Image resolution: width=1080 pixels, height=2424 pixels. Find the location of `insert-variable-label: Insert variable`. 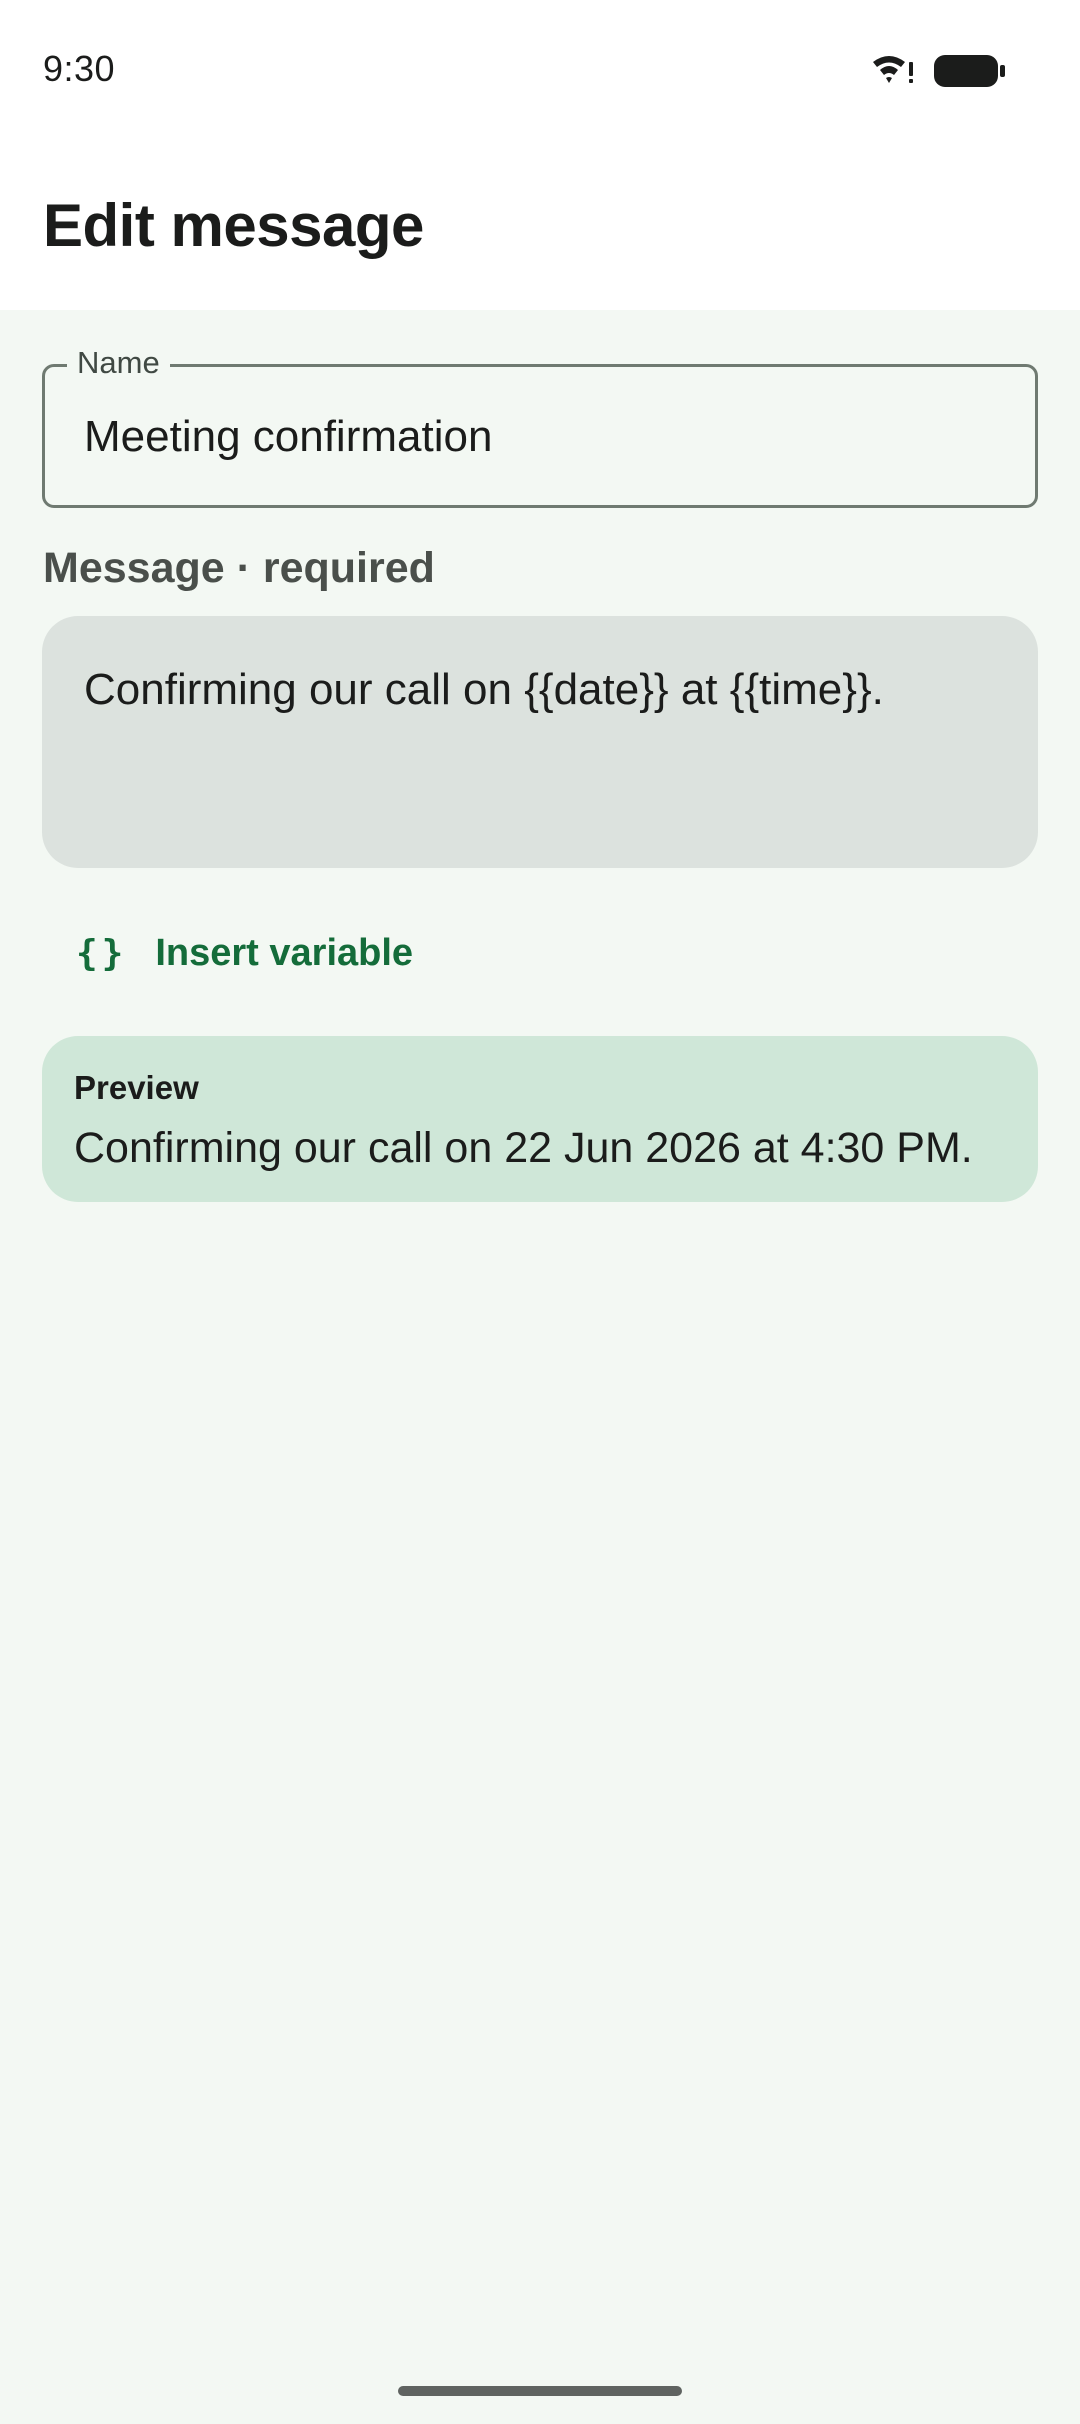

insert-variable-label: Insert variable is located at coordinates (284, 952).